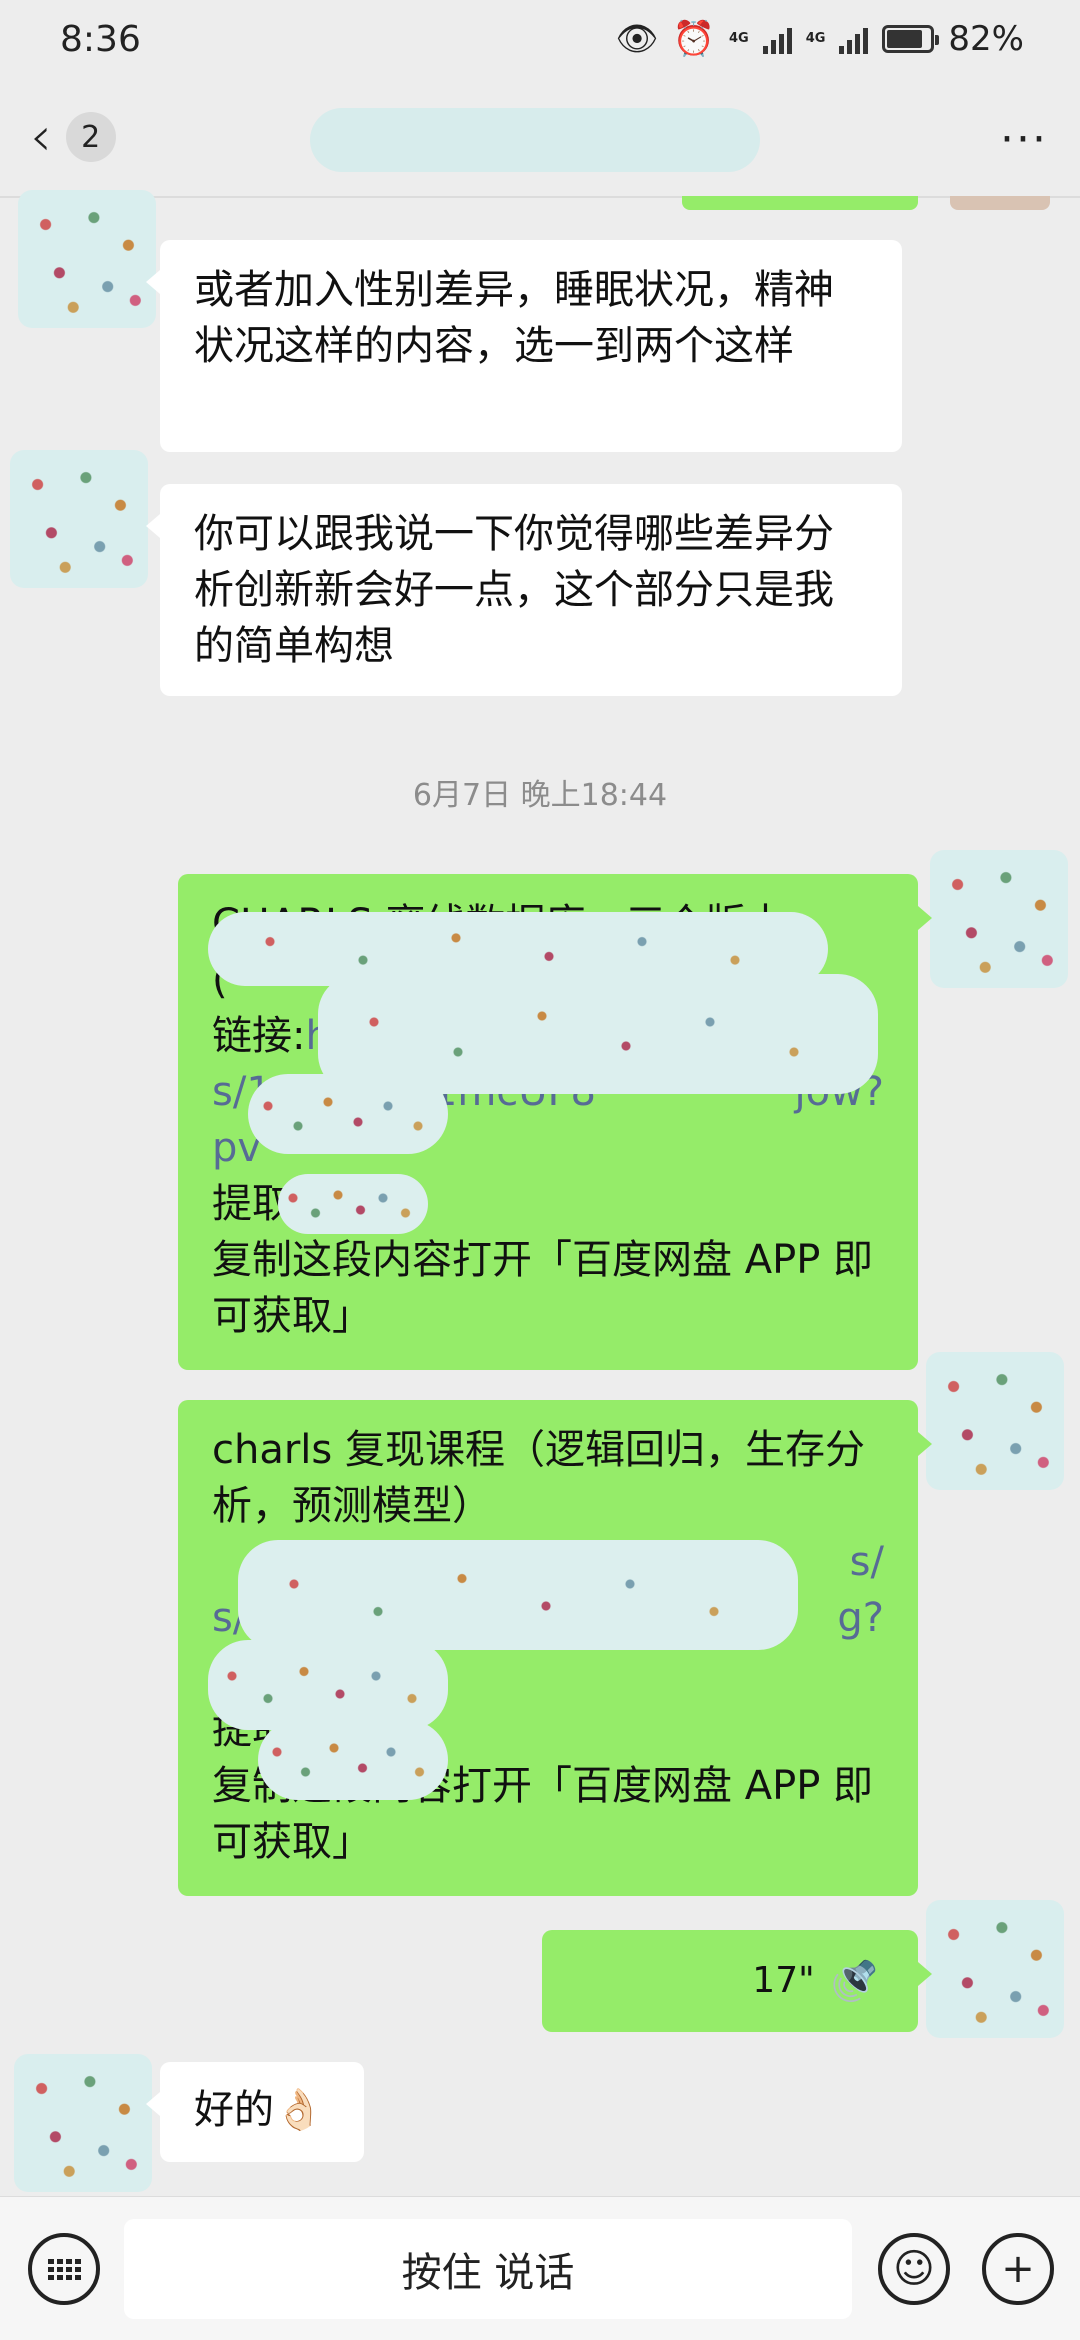  Describe the element at coordinates (738, 38) in the screenshot. I see `network-badge-1: 4G` at that location.